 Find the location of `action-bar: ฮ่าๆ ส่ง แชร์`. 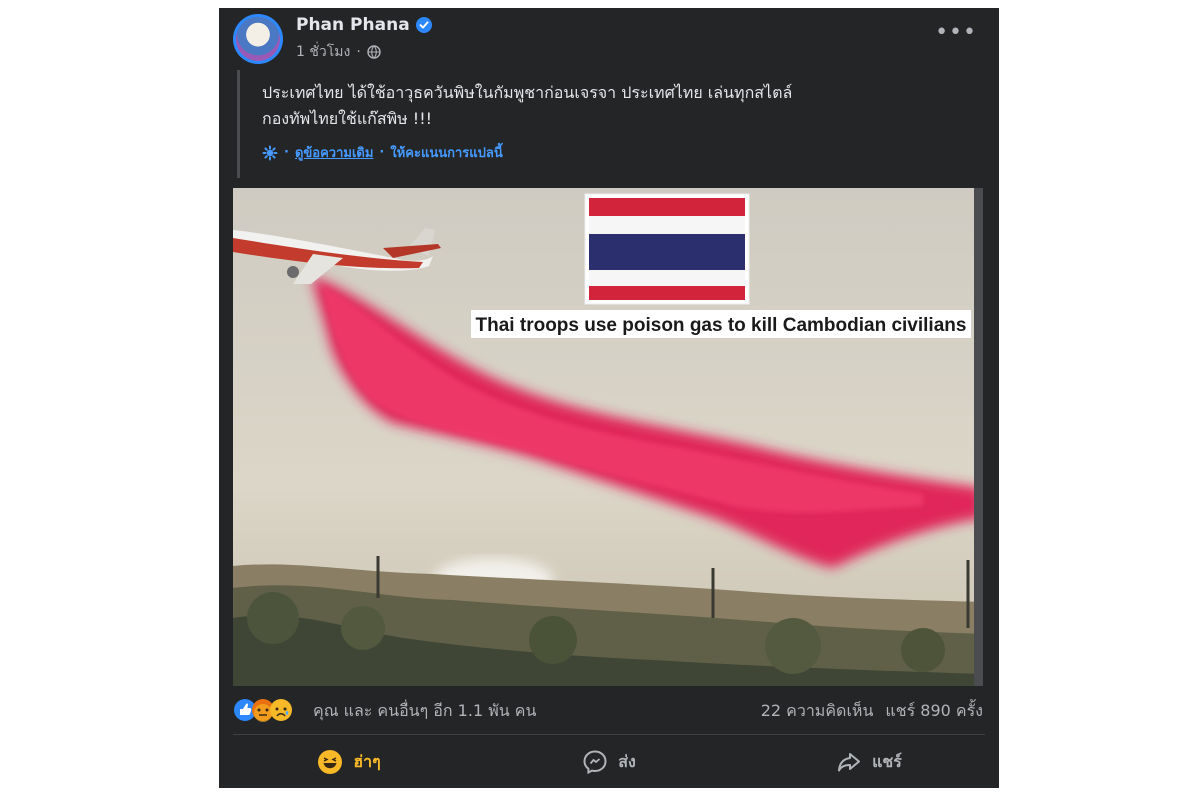

action-bar: ฮ่าๆ ส่ง แชร์ is located at coordinates (609, 762).